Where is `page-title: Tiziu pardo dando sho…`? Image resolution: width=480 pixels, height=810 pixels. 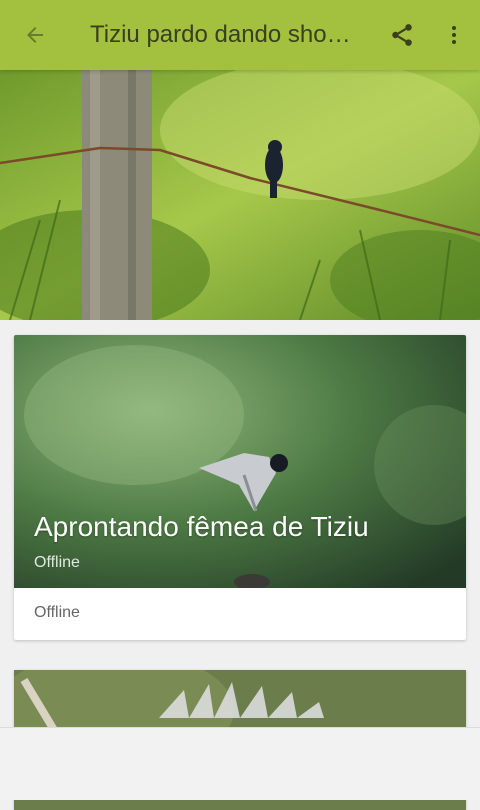 page-title: Tiziu pardo dando sho… is located at coordinates (220, 34).